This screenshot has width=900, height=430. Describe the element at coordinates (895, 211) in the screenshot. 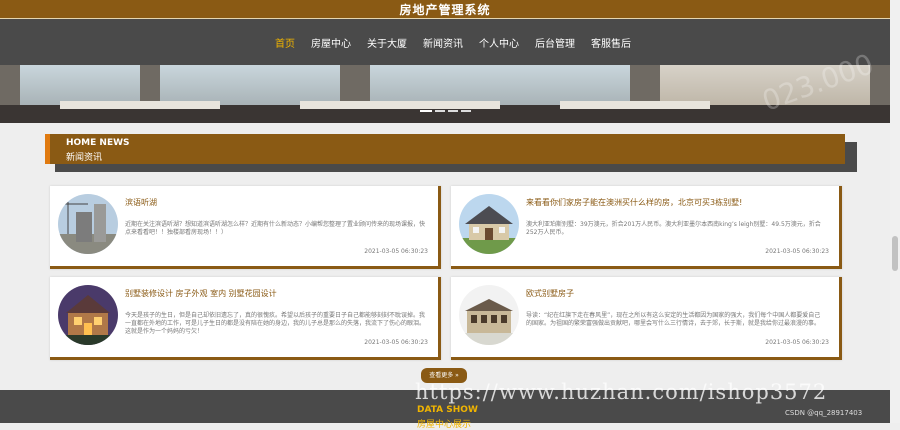

I see `vertical-scrollbar` at that location.